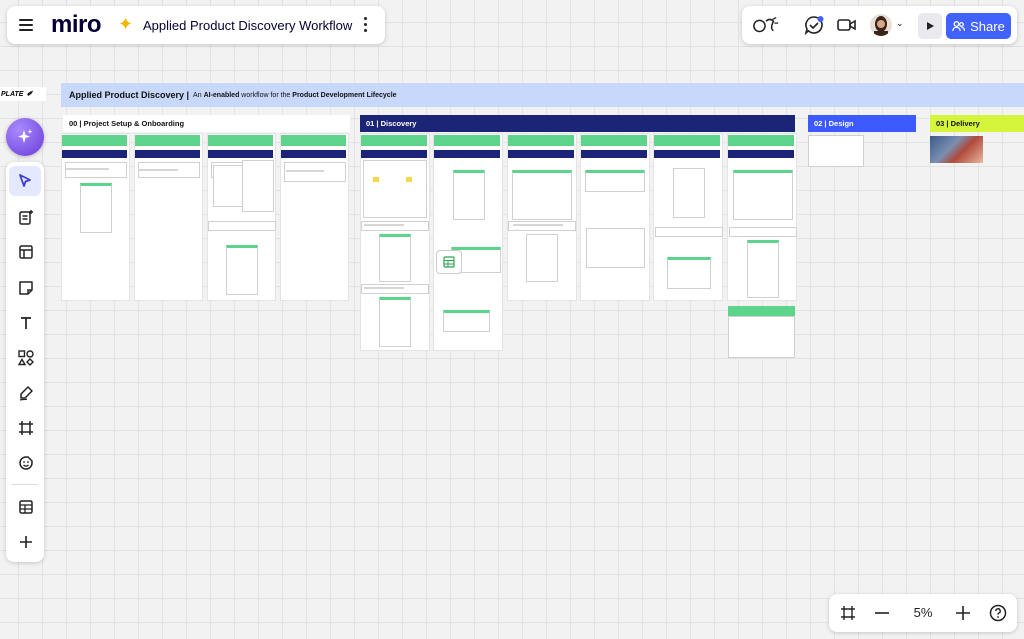 This screenshot has height=639, width=1024. What do you see at coordinates (978, 26) in the screenshot?
I see `share-button: Share` at bounding box center [978, 26].